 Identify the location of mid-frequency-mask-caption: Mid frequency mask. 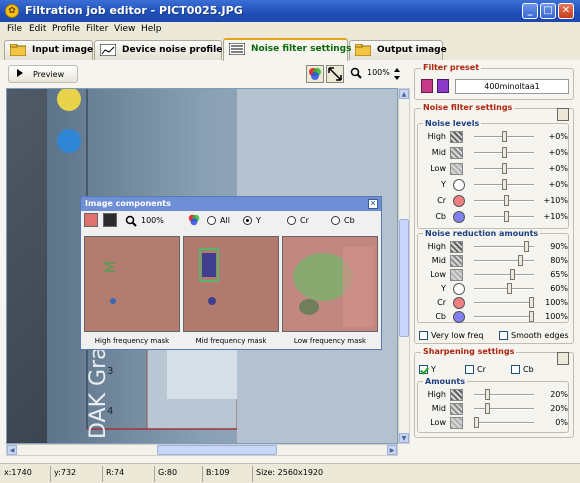
(231, 341).